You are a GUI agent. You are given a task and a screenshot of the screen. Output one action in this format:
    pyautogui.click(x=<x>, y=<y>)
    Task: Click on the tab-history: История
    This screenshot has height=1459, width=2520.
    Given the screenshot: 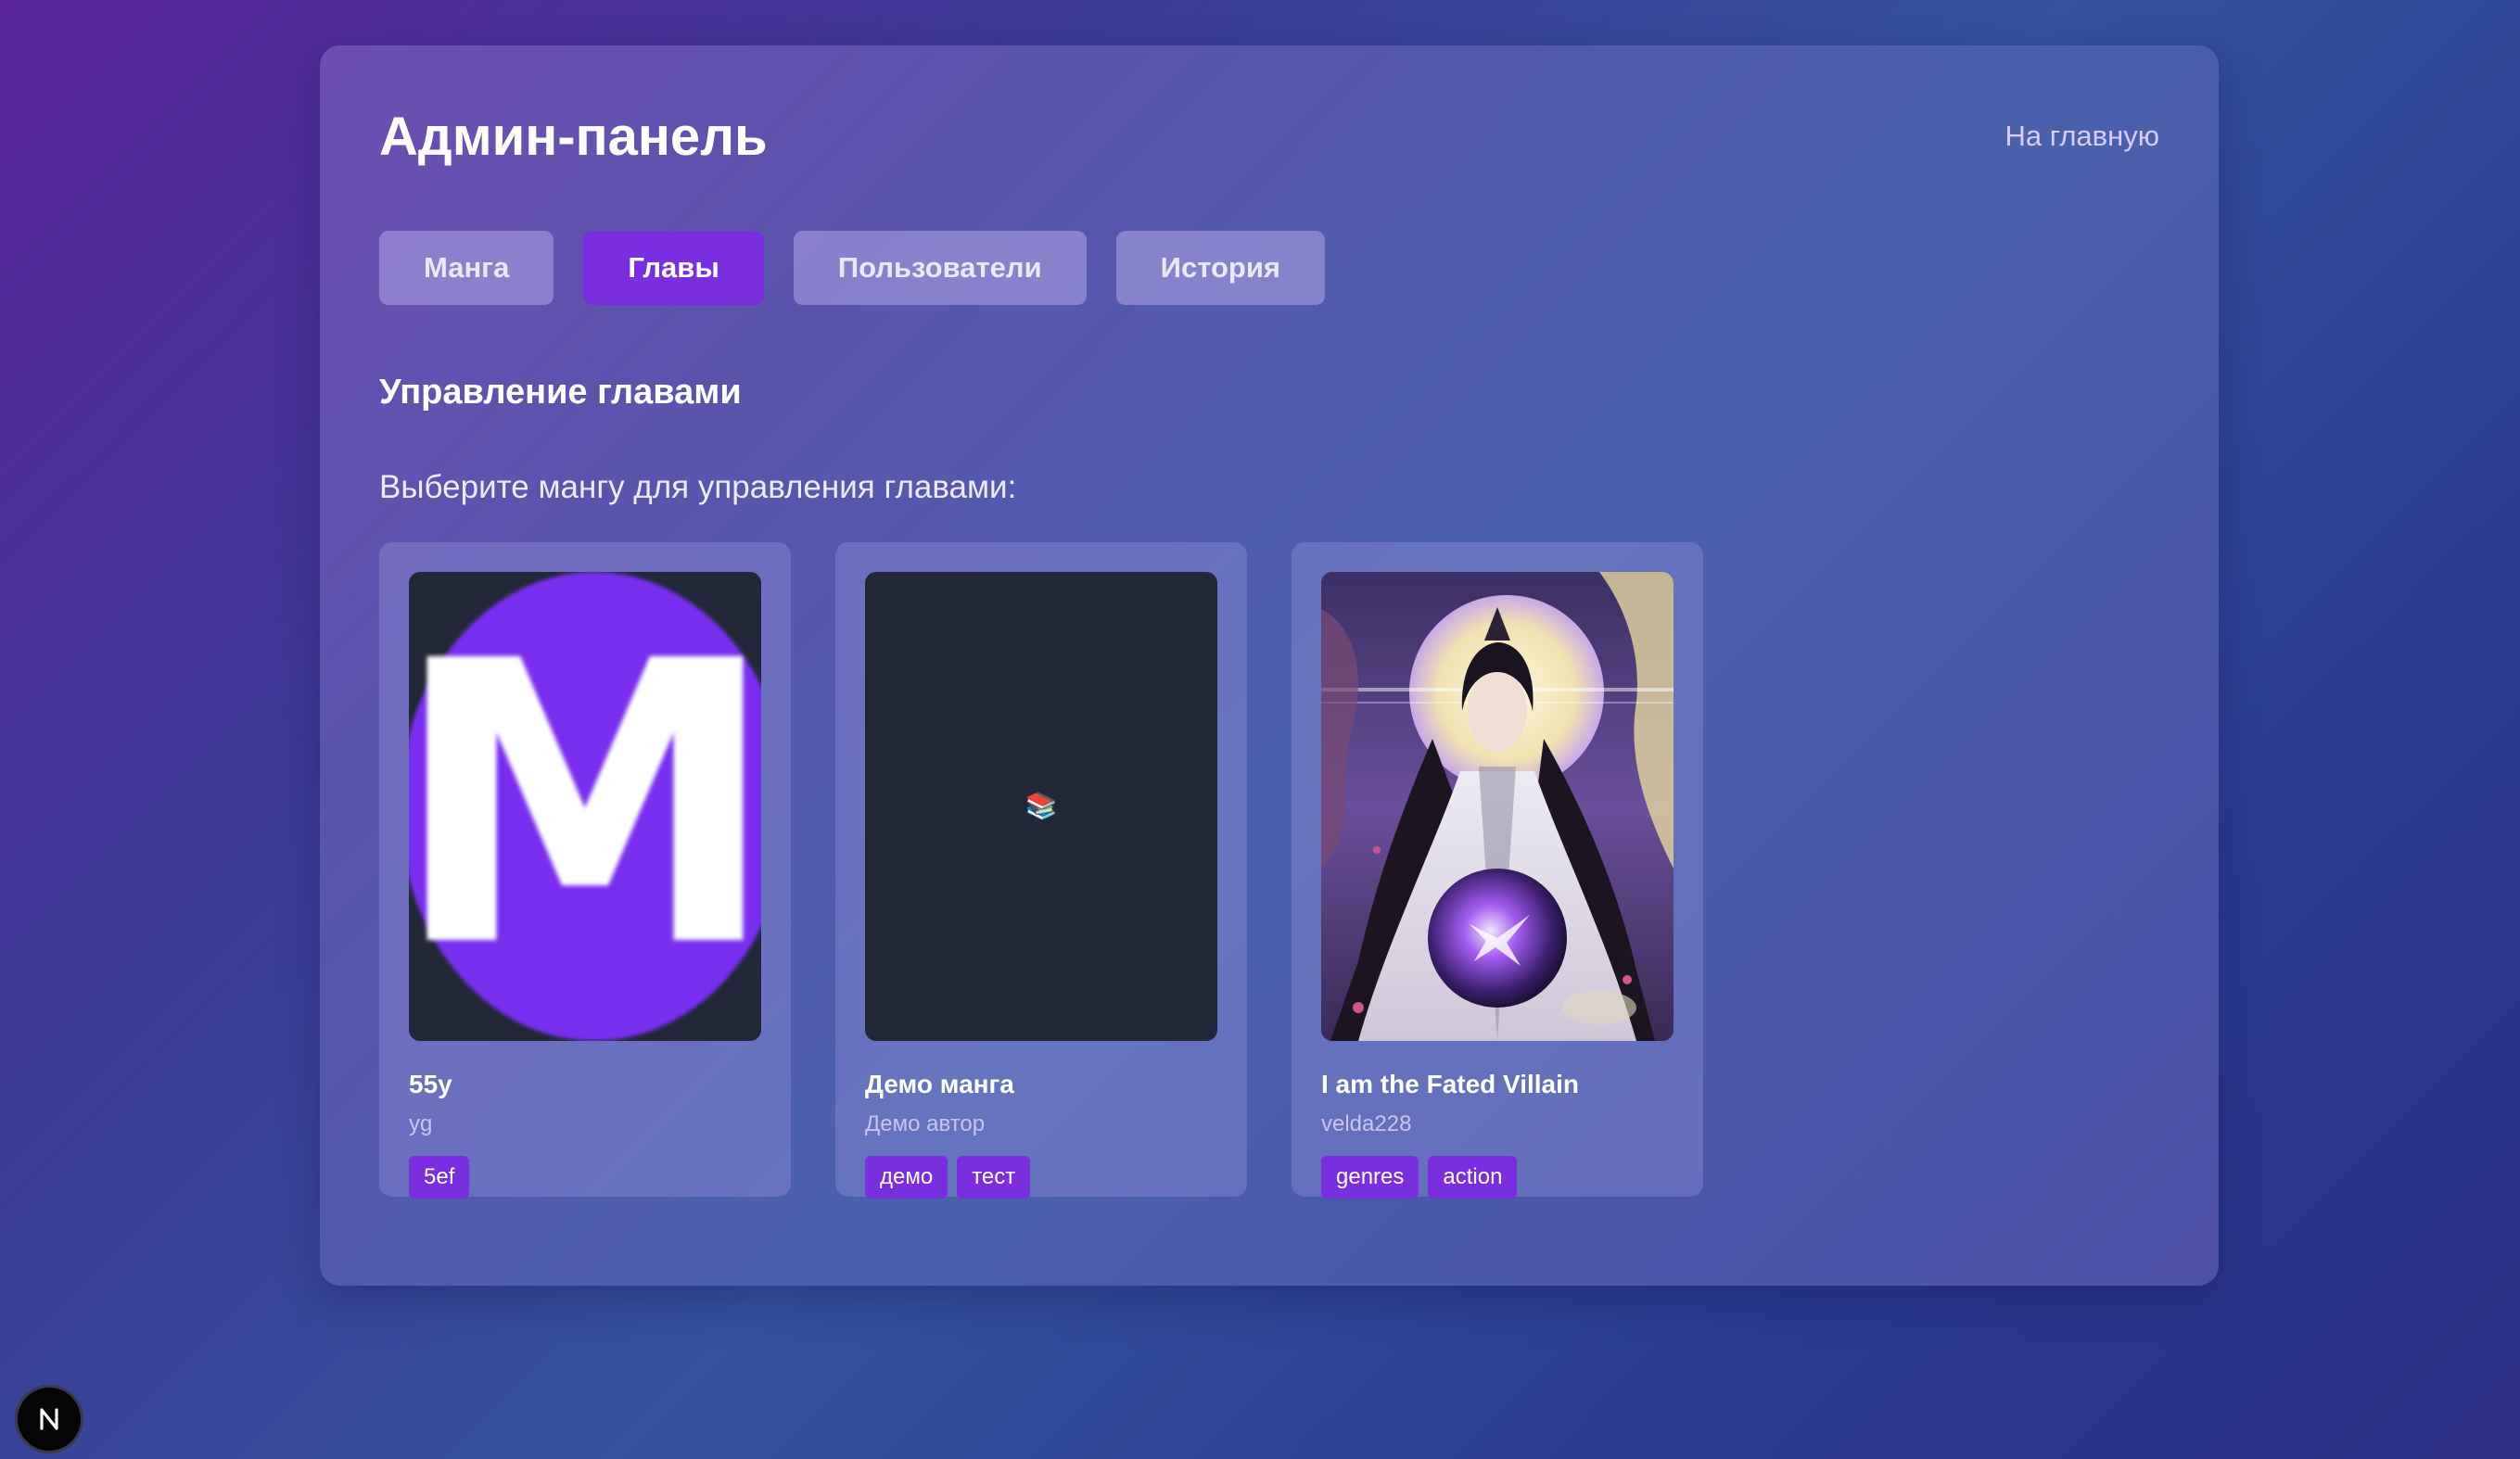 What is the action you would take?
    pyautogui.click(x=1220, y=268)
    